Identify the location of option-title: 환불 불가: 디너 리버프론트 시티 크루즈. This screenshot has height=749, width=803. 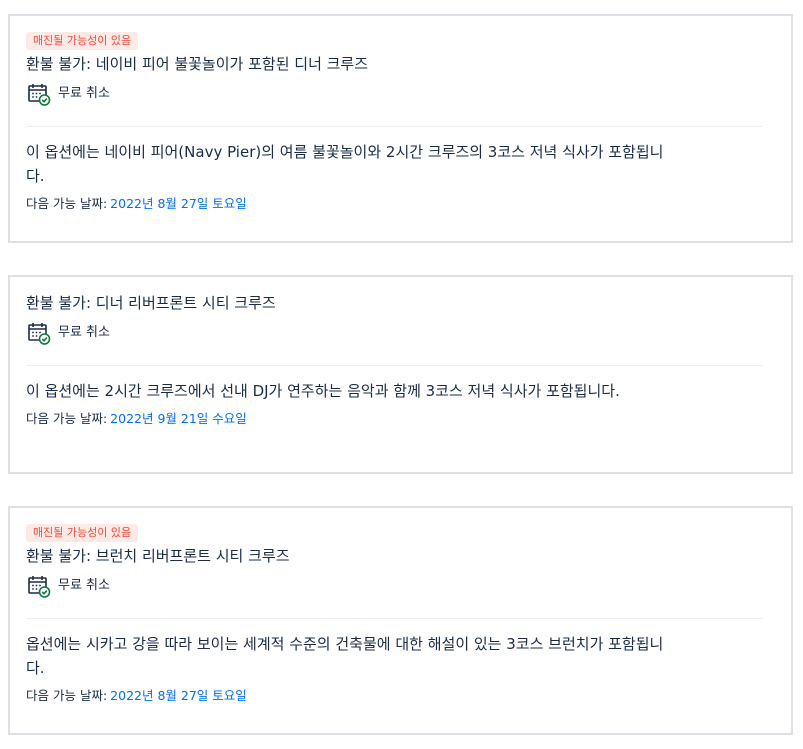
(400, 303).